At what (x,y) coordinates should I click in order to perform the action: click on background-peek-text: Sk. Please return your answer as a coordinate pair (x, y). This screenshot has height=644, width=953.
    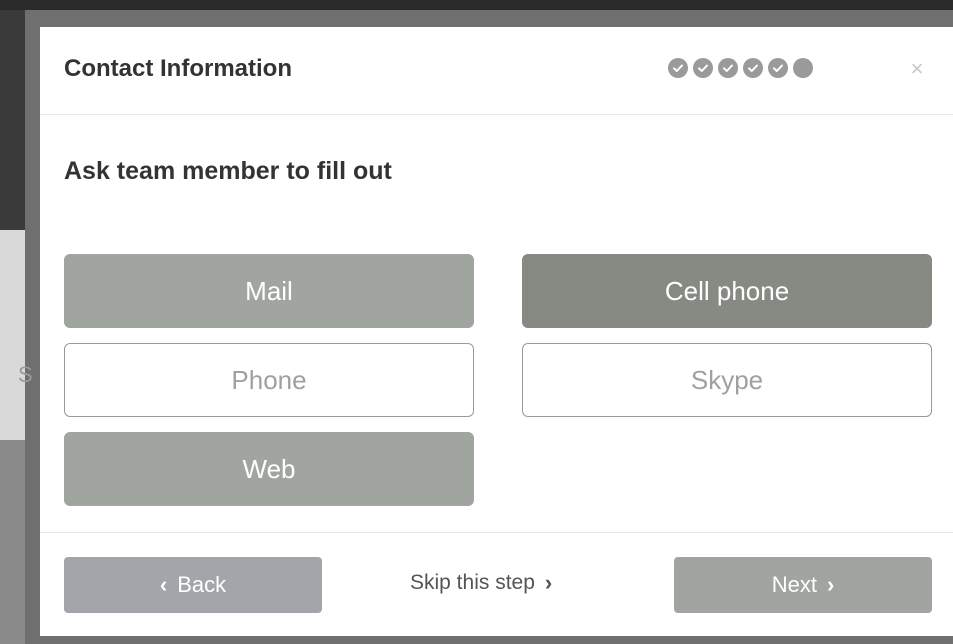
    Looking at the image, I should click on (25, 374).